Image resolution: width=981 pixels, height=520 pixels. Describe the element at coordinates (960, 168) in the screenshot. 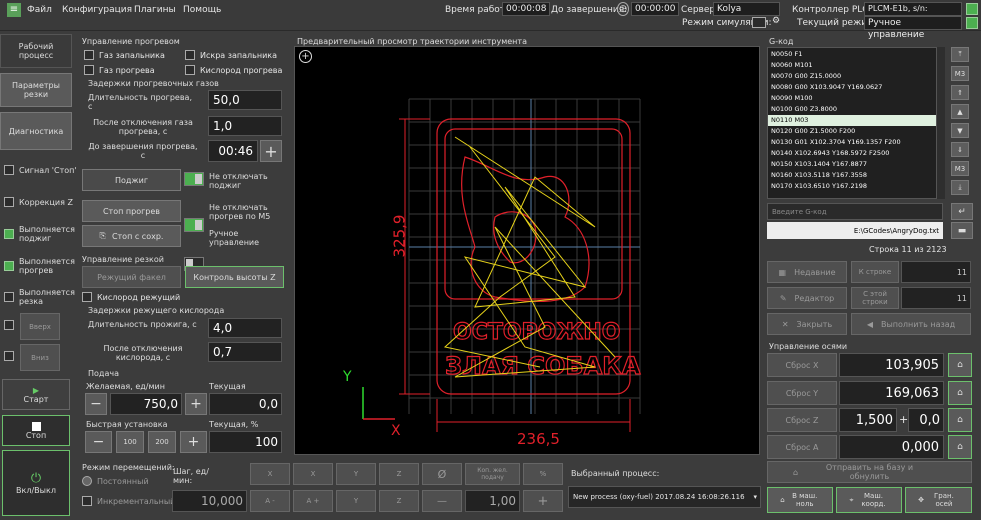

I see `nav-m3-down-icon: M3` at that location.